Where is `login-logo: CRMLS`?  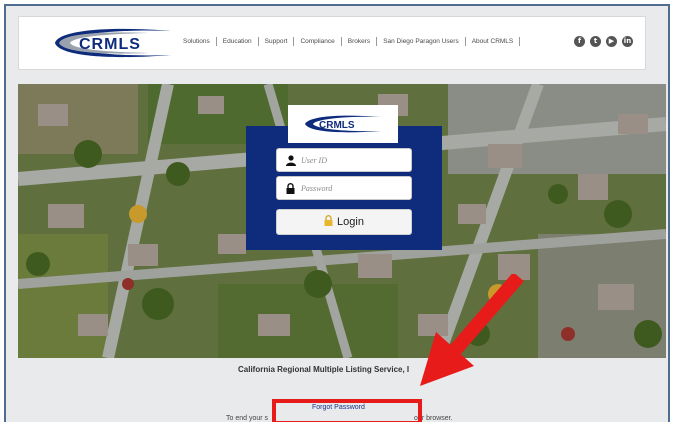
login-logo: CRMLS is located at coordinates (343, 124).